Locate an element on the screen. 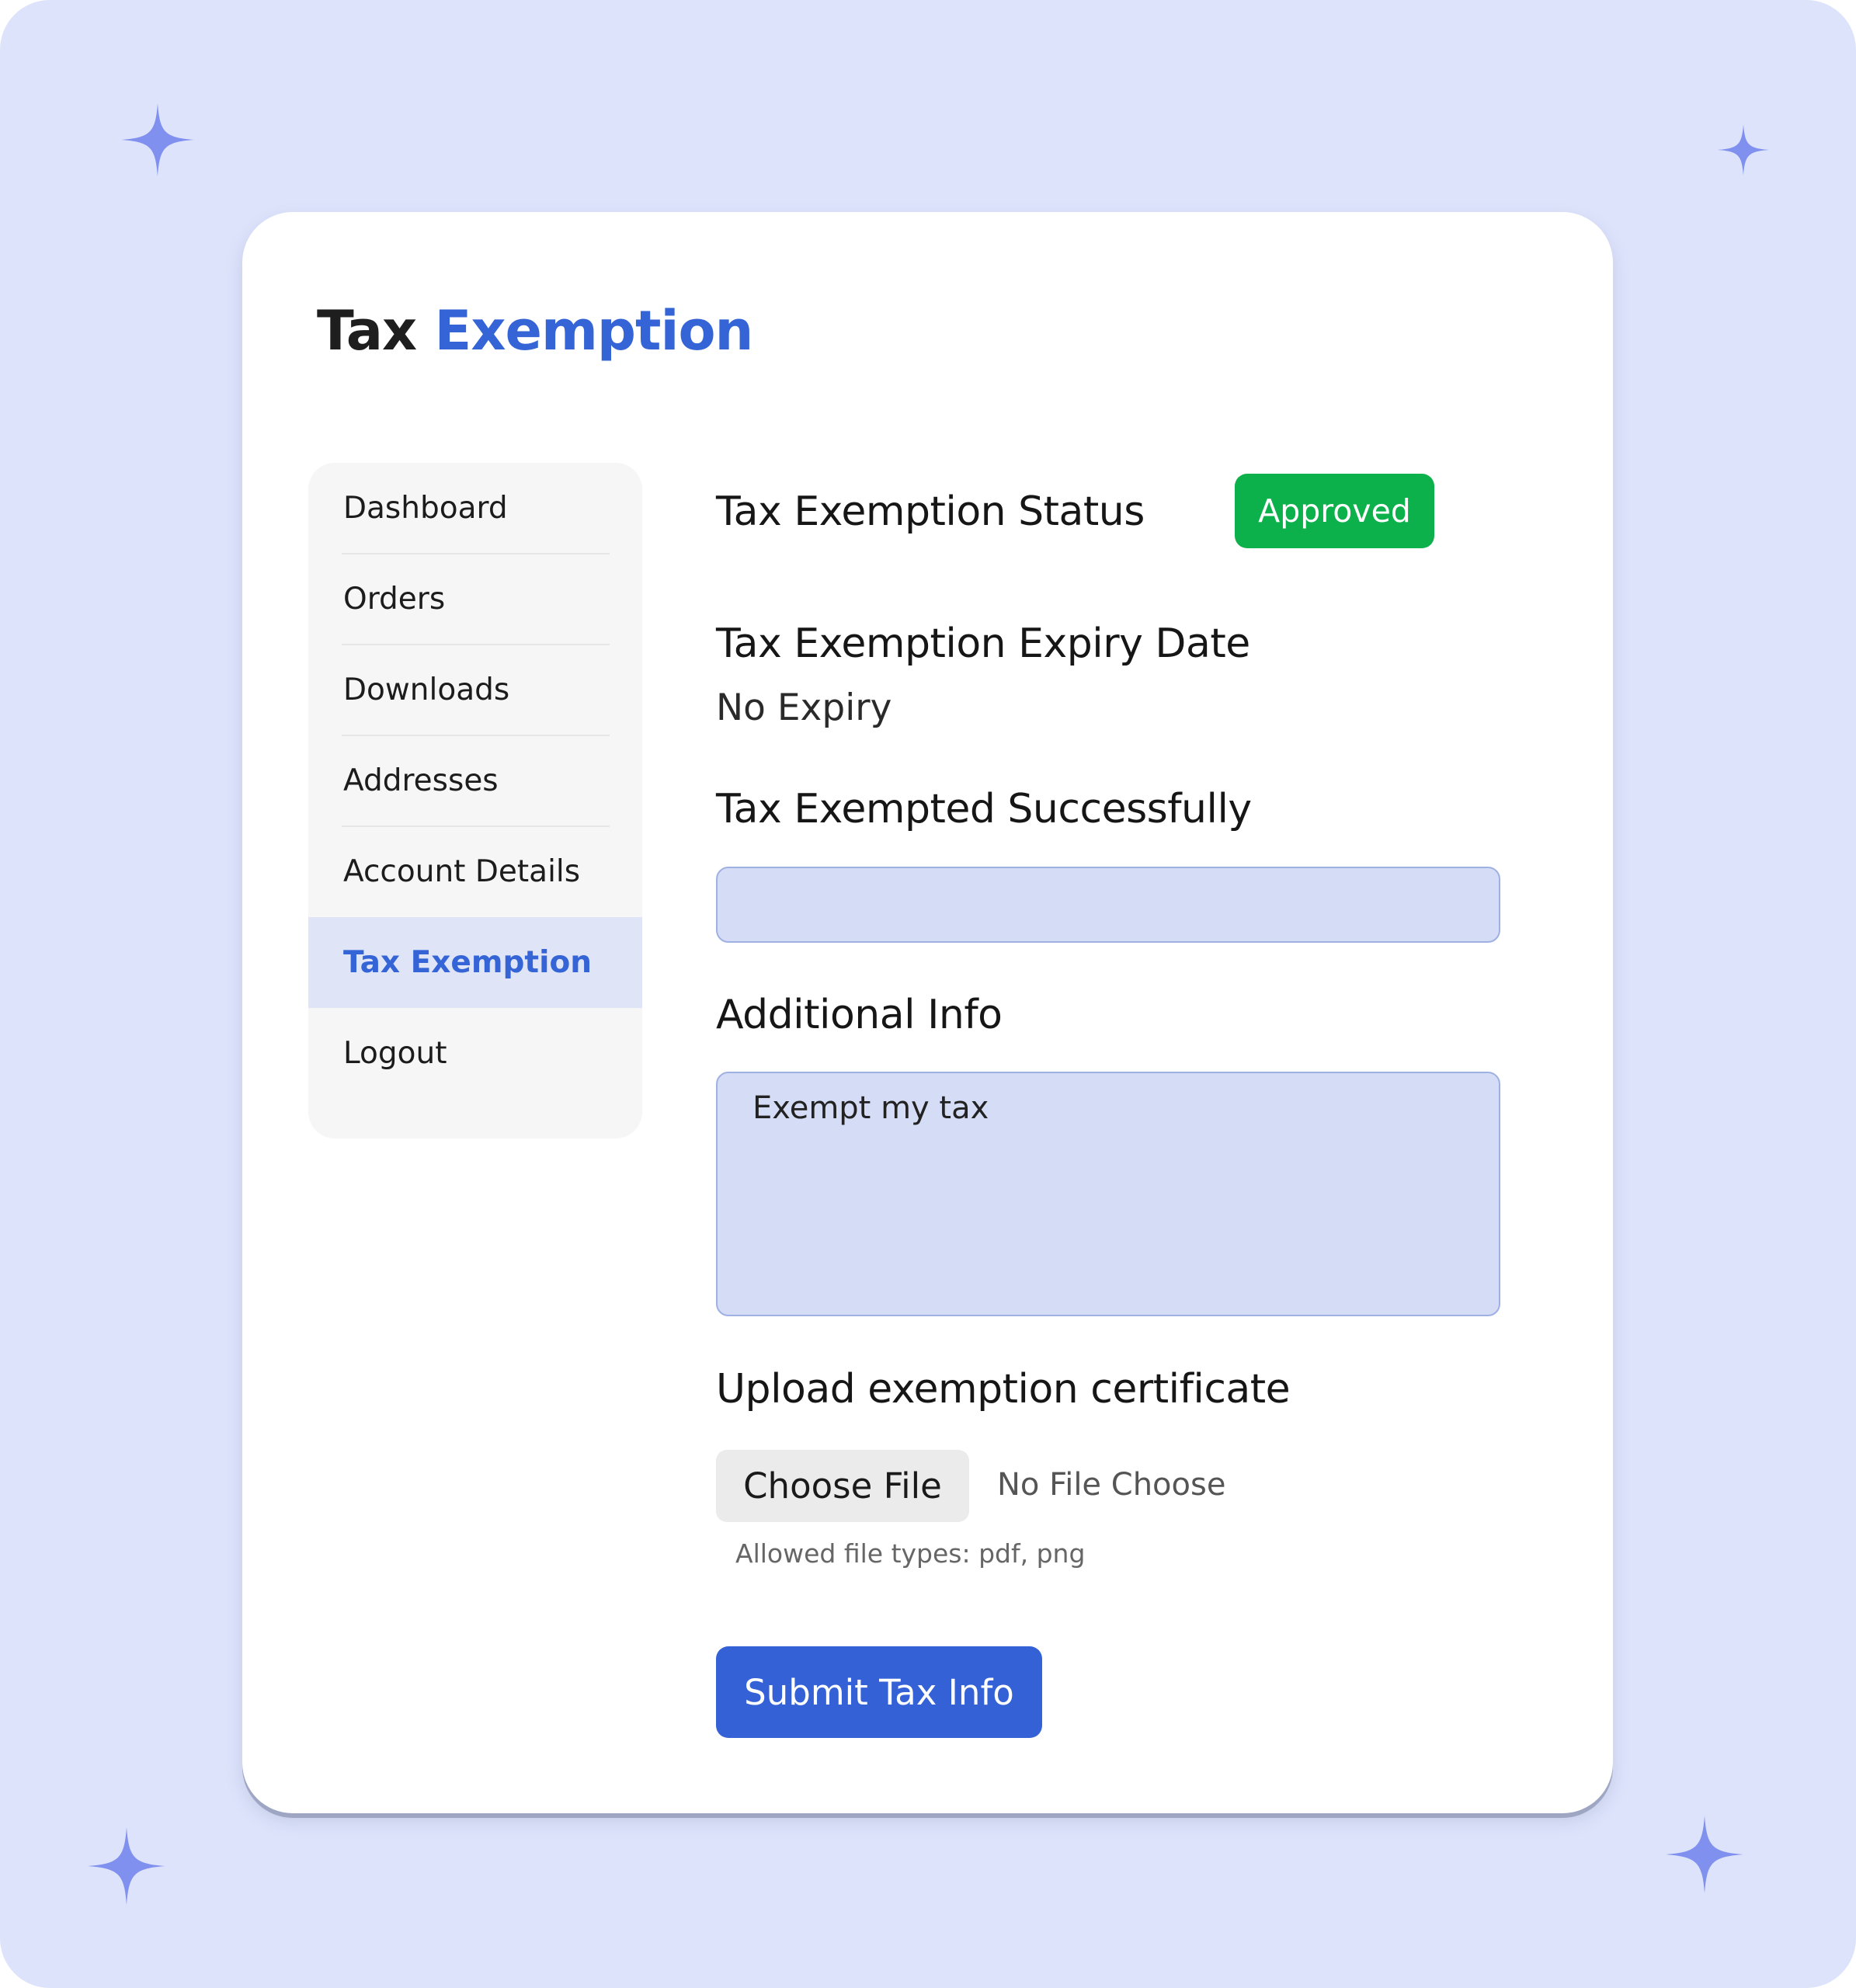  page-title-part1: Tax is located at coordinates (367, 331).